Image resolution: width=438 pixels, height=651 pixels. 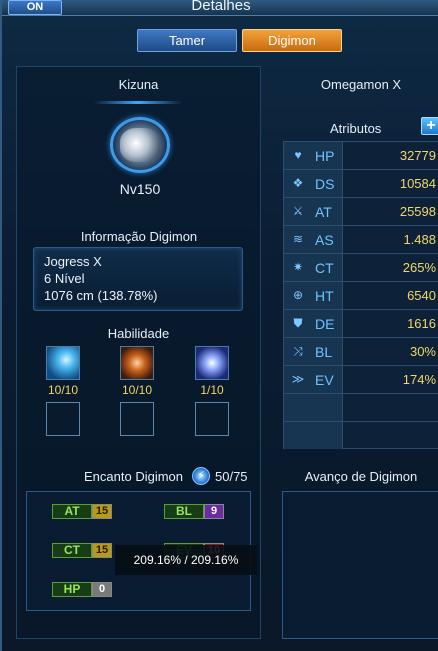 What do you see at coordinates (133, 476) in the screenshot?
I see `enchant-title: Encanto Digimon` at bounding box center [133, 476].